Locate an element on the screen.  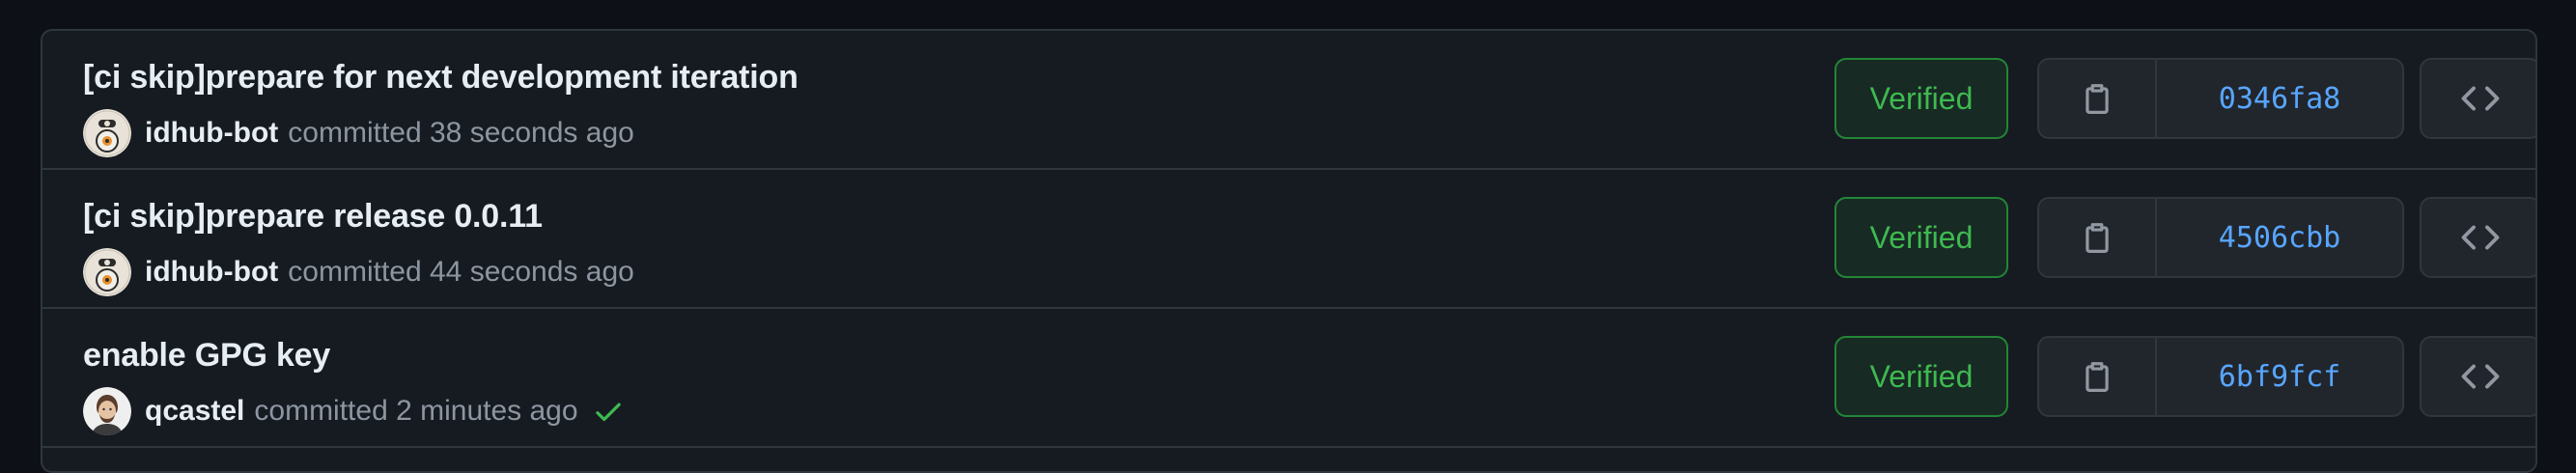
commit-sha-link: 0346fa8 is located at coordinates (2280, 98).